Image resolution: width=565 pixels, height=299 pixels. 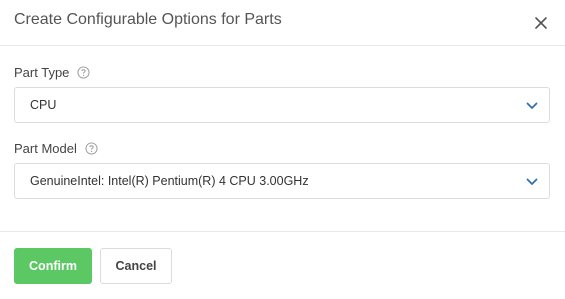 What do you see at coordinates (148, 19) in the screenshot?
I see `dialog-title: Create Configurable Options for Parts` at bounding box center [148, 19].